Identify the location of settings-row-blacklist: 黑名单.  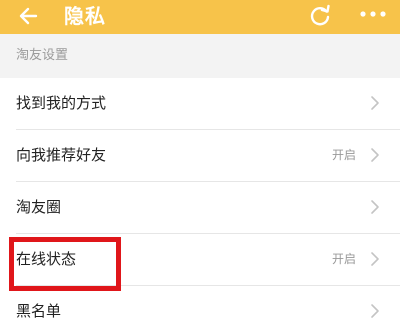
(200, 307).